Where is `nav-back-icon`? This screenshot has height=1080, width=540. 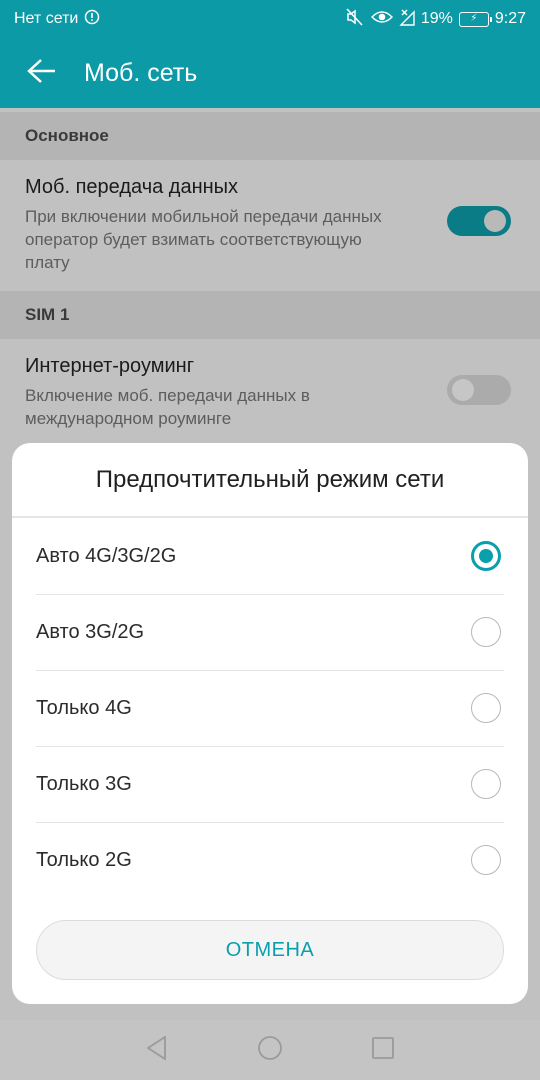 nav-back-icon is located at coordinates (157, 1050).